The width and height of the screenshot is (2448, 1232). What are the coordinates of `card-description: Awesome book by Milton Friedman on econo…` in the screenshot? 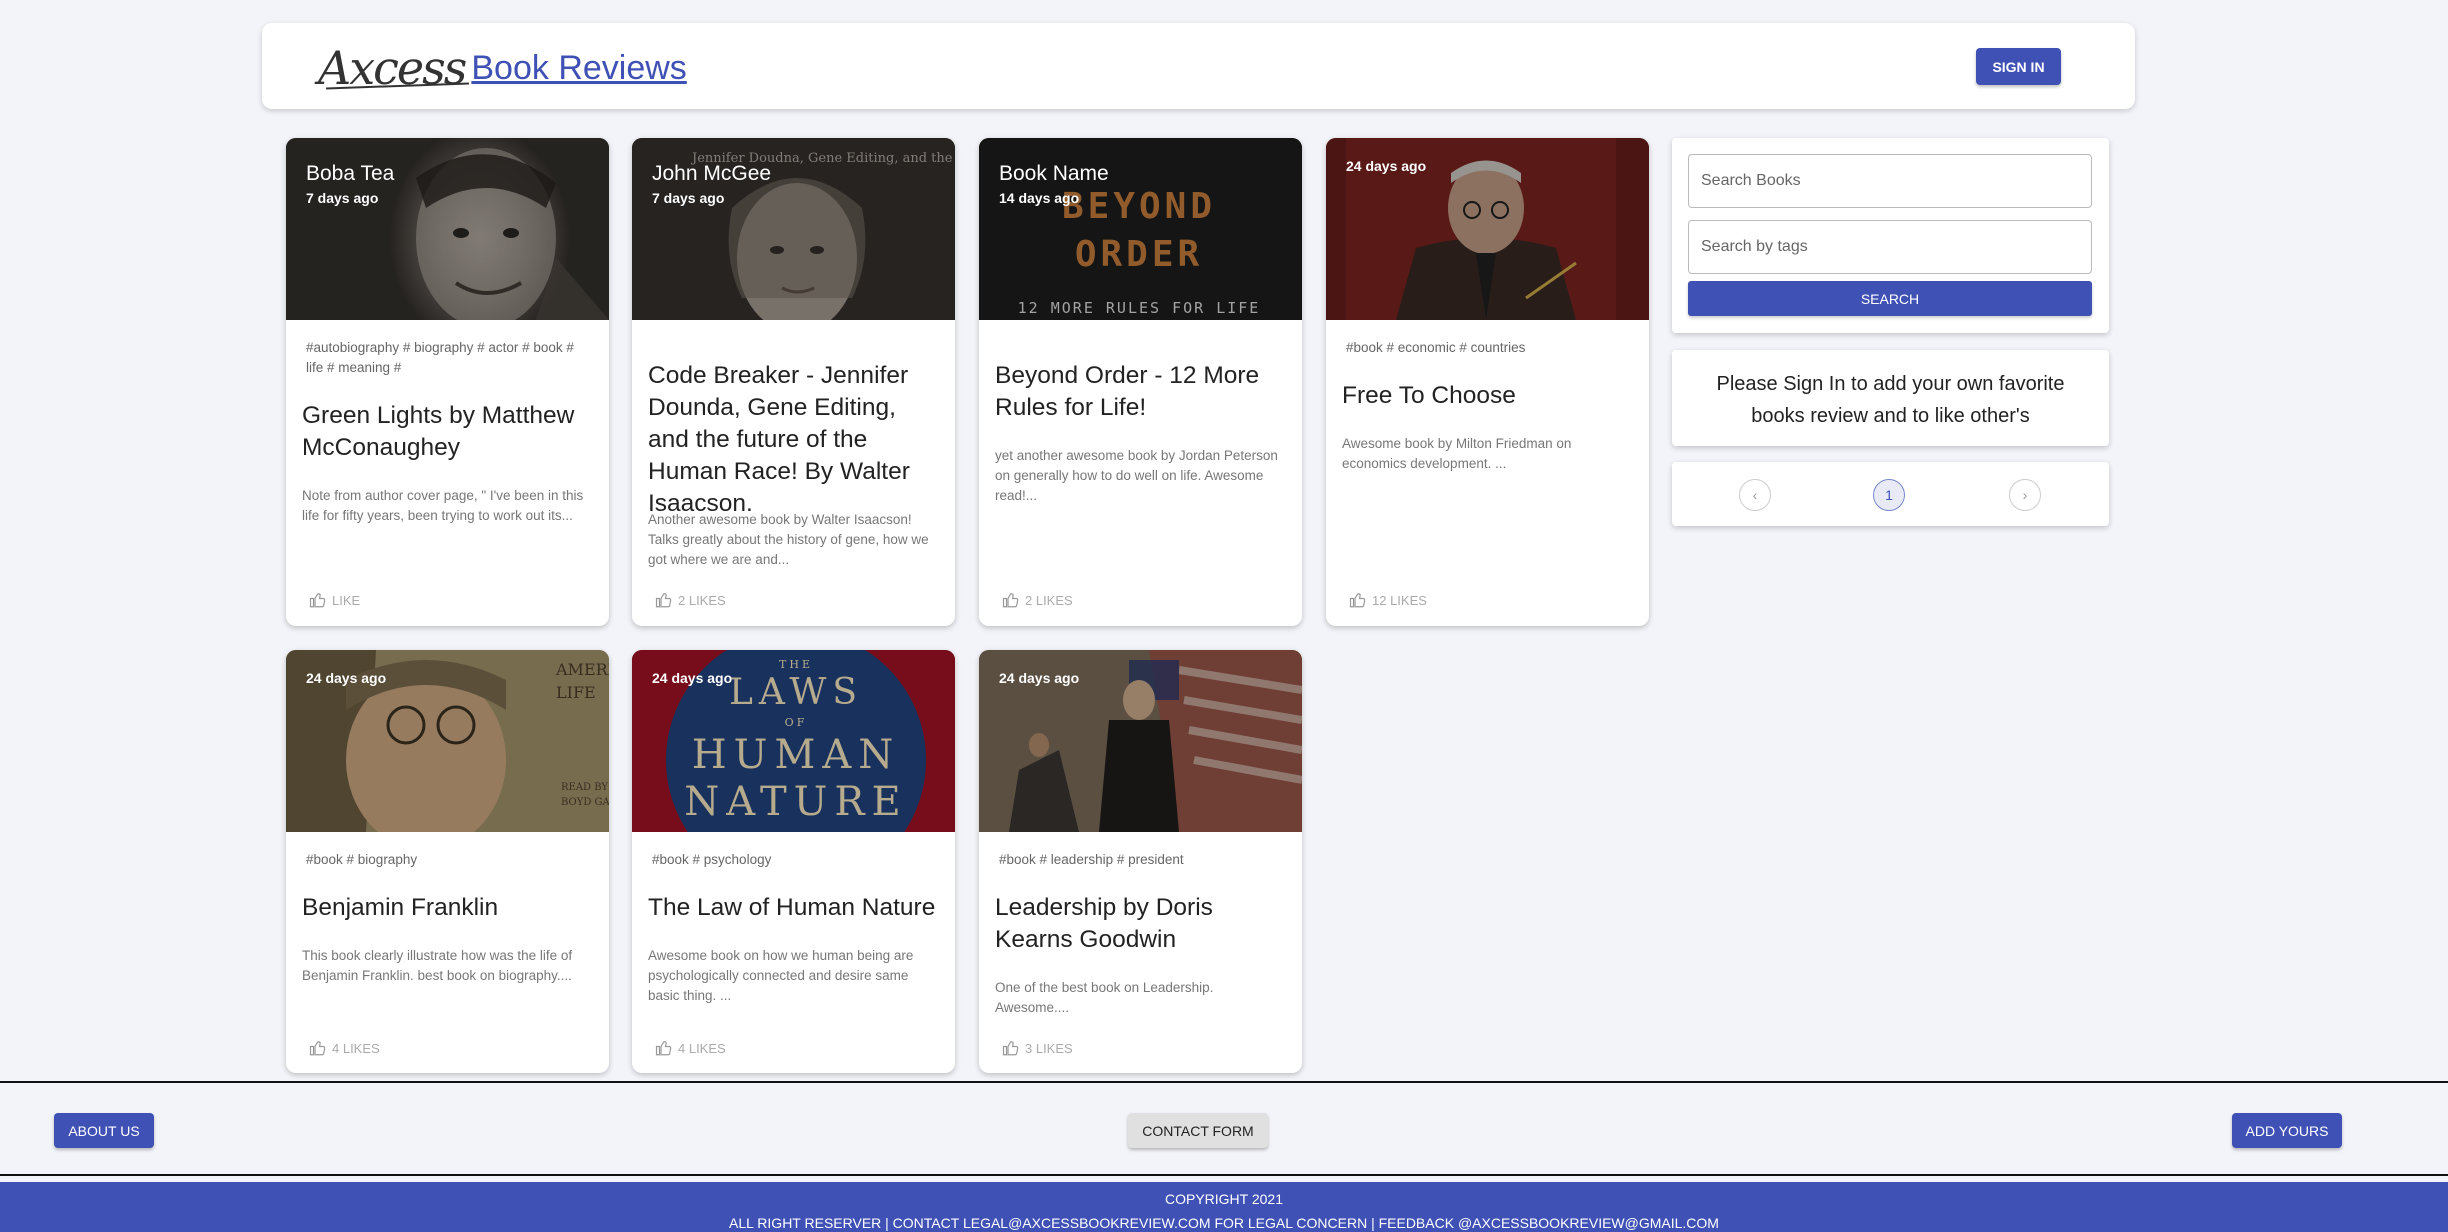 It's located at (1457, 453).